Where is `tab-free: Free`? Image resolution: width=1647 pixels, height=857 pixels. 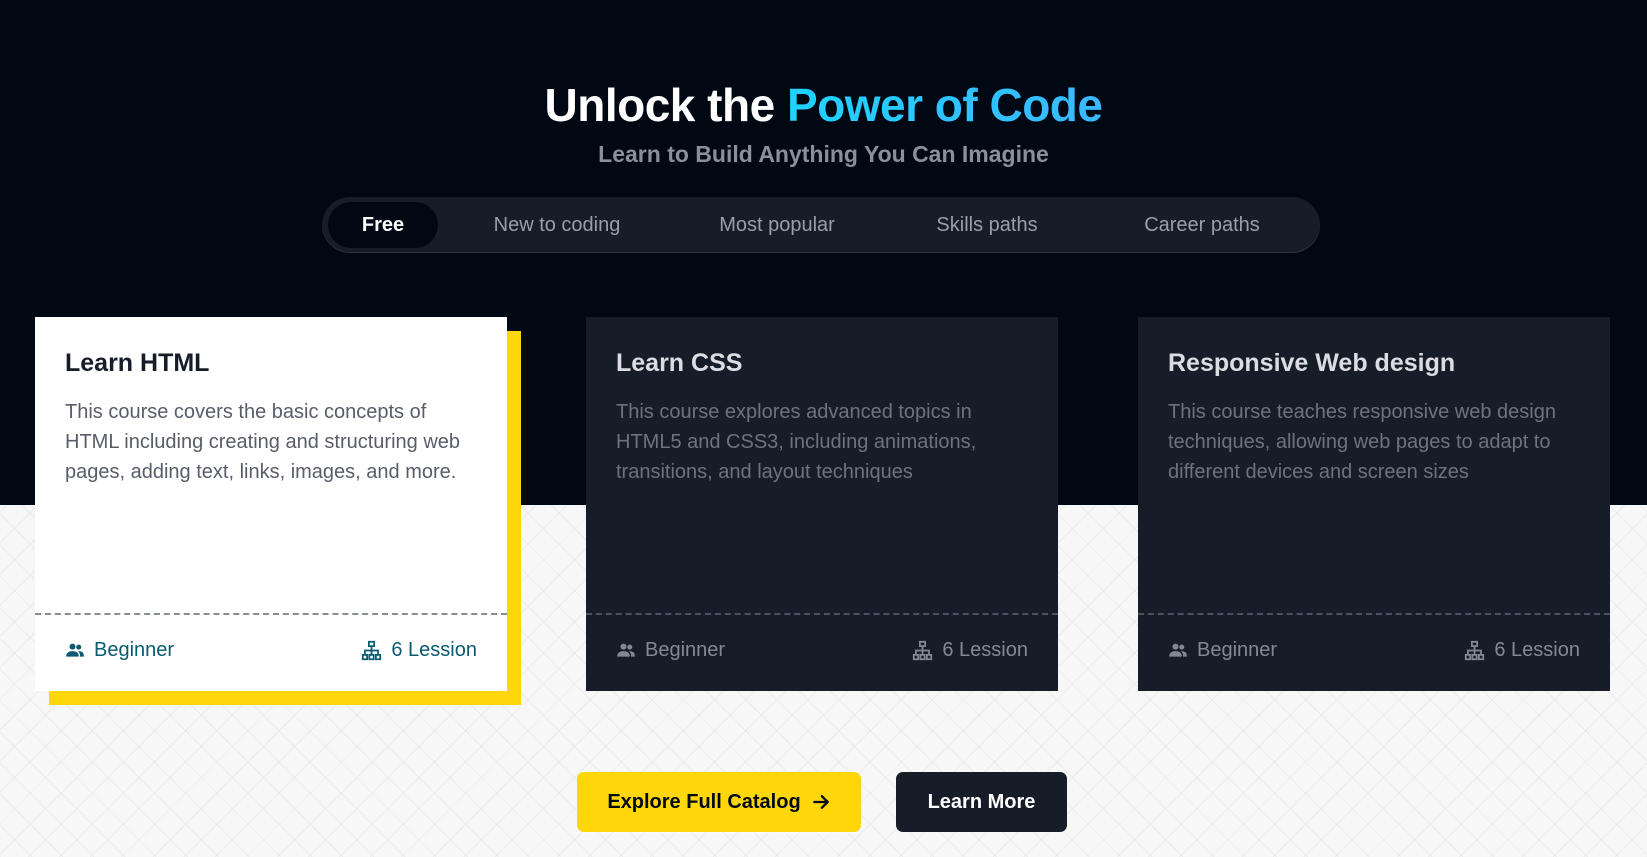
tab-free: Free is located at coordinates (383, 225).